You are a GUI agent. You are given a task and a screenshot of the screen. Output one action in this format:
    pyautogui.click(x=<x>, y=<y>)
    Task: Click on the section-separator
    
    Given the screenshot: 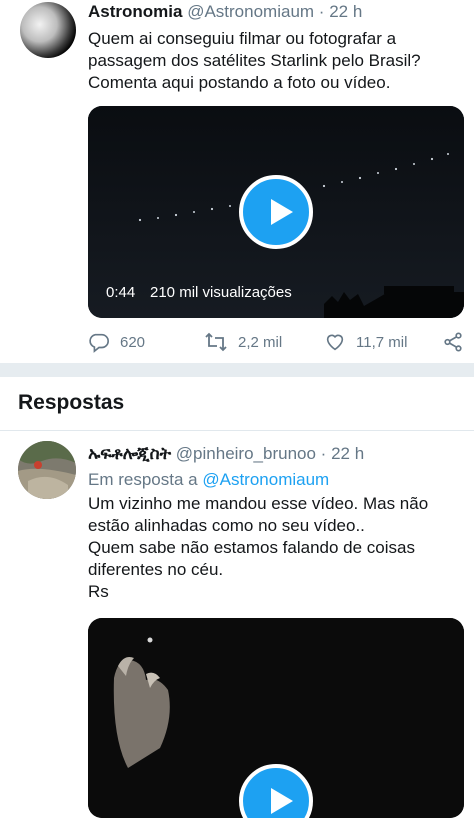 What is the action you would take?
    pyautogui.click(x=237, y=370)
    